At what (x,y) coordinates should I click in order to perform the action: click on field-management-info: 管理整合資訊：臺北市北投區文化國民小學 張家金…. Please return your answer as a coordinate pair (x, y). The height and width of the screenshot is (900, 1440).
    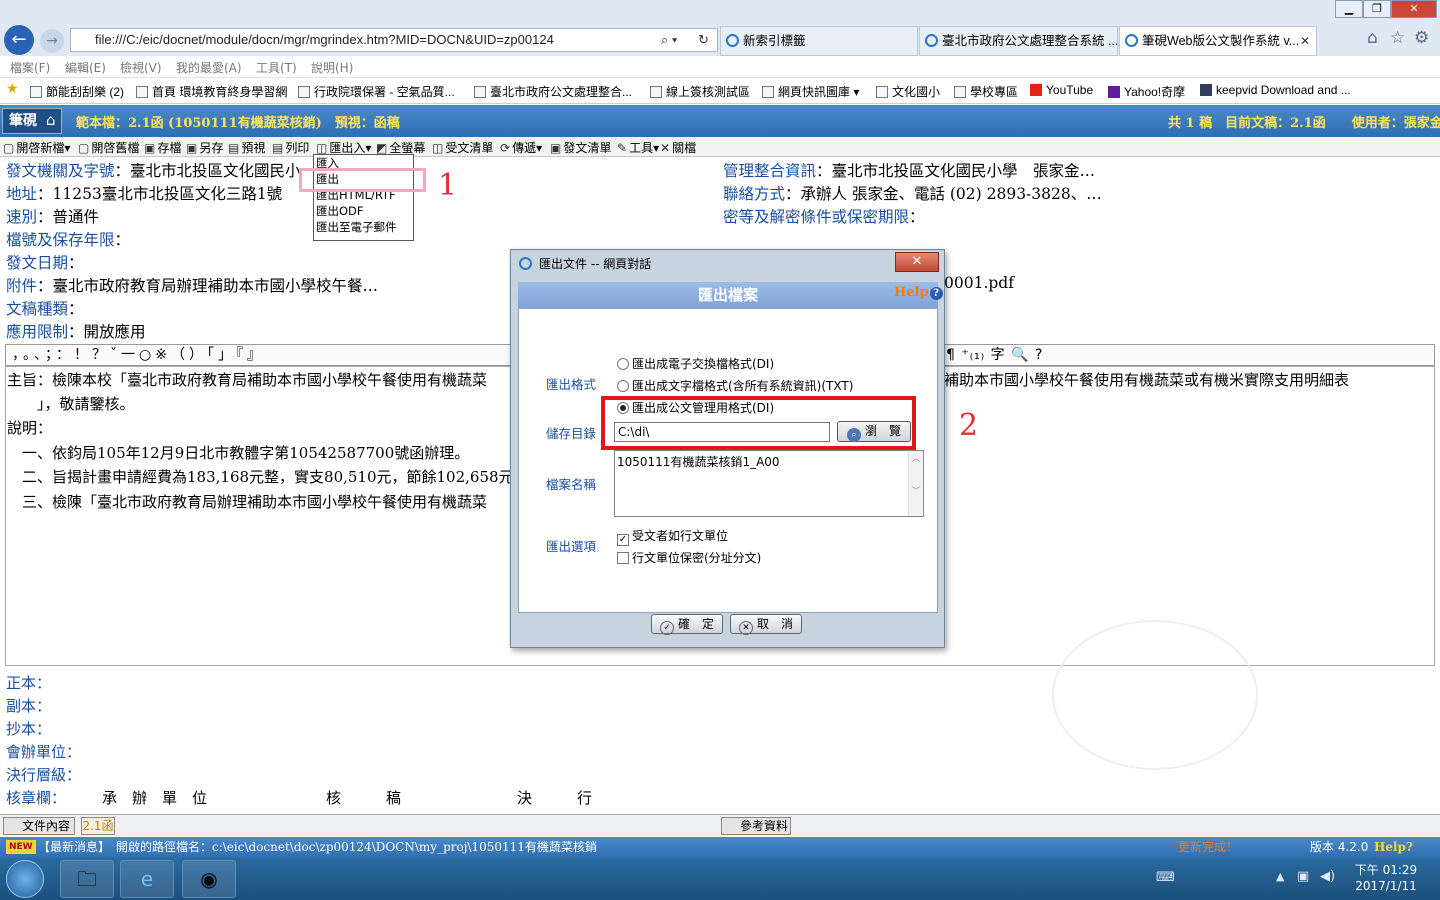
    Looking at the image, I should click on (909, 170).